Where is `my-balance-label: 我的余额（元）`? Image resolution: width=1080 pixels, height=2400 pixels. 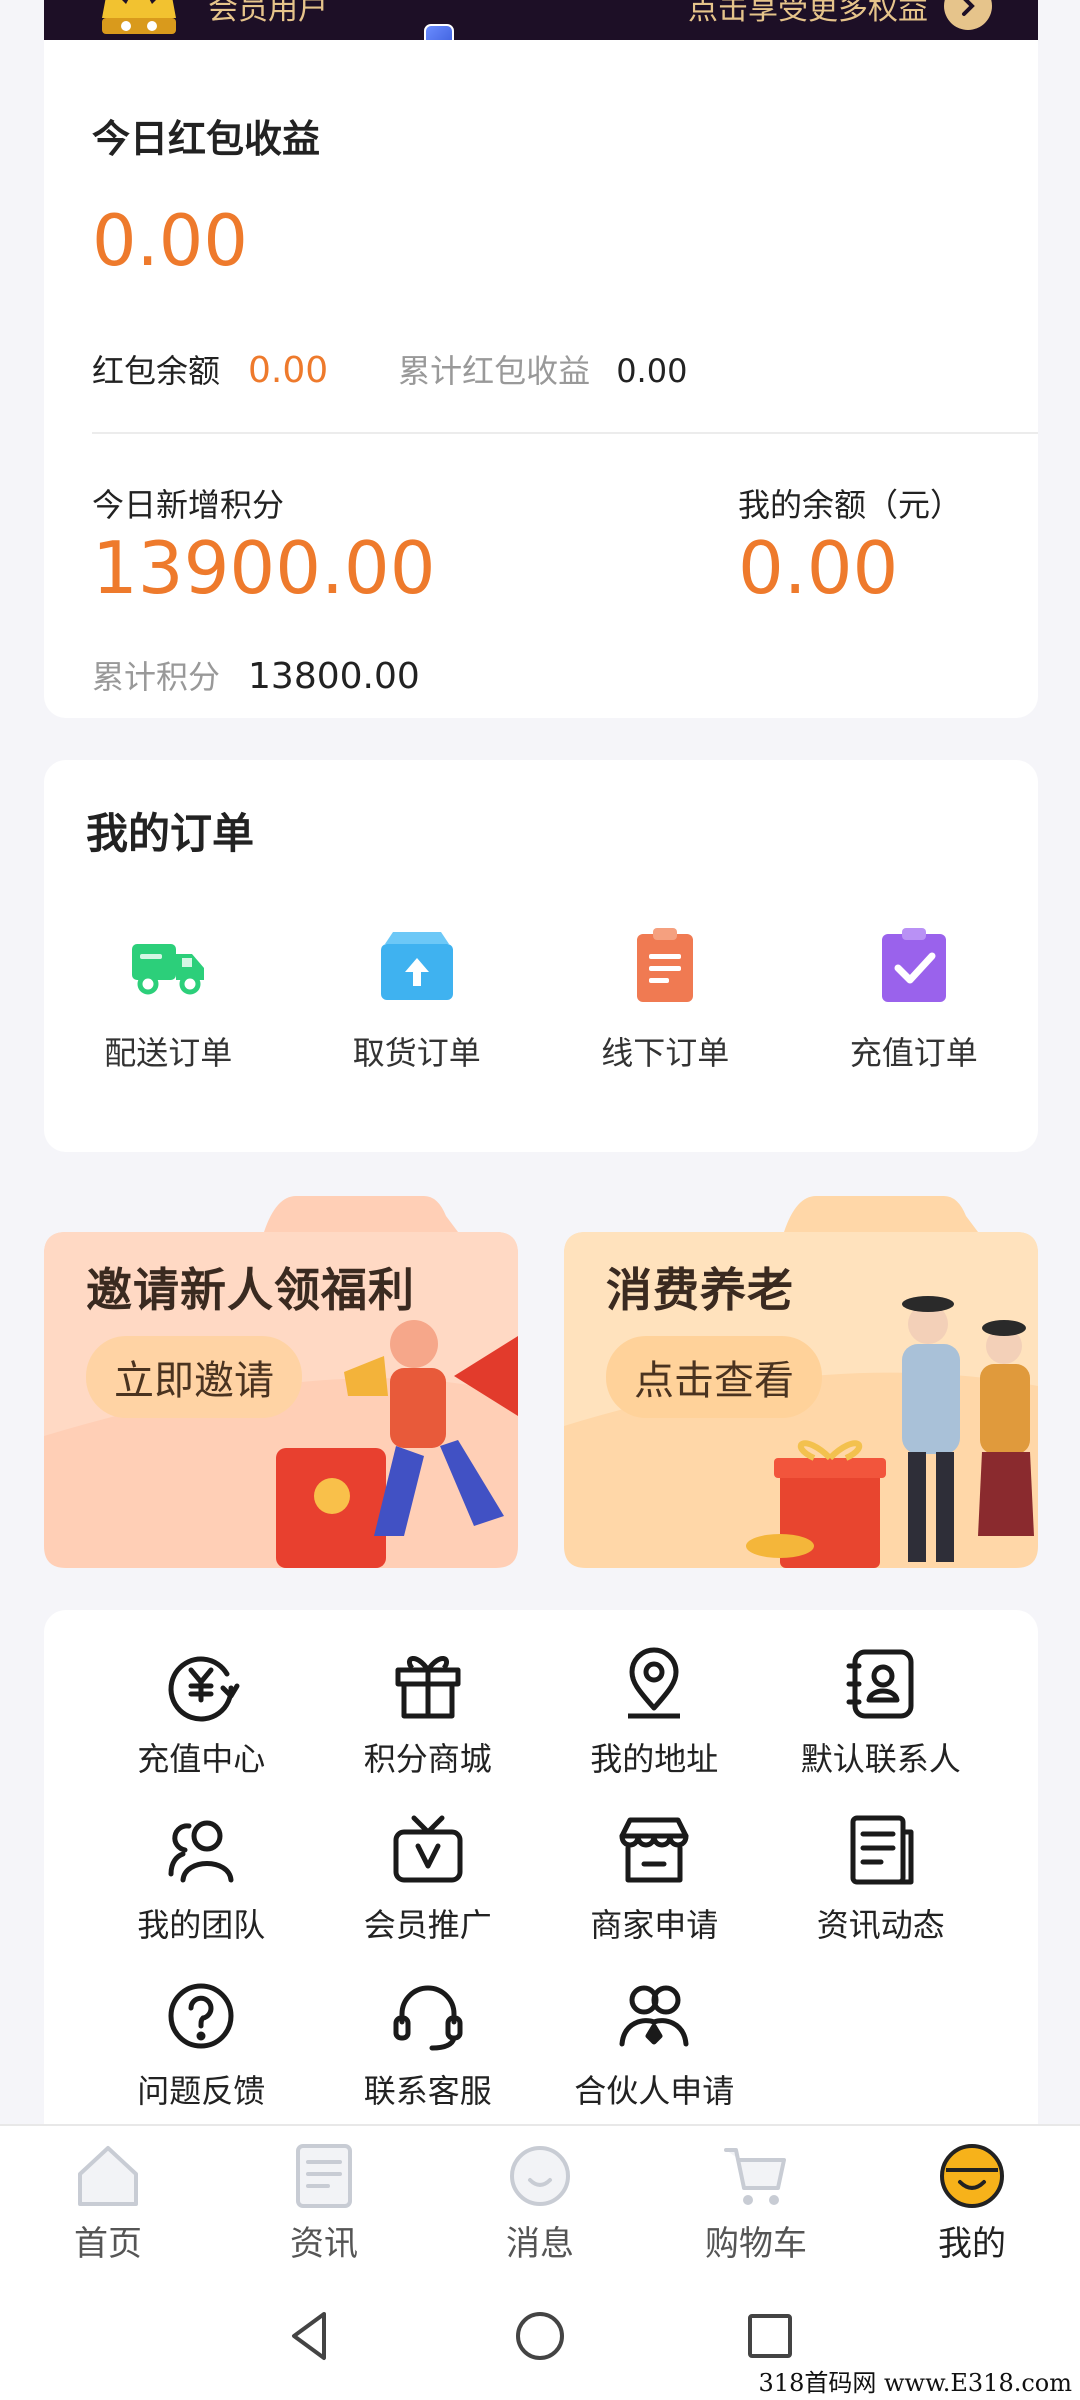 my-balance-label: 我的余额（元） is located at coordinates (850, 505).